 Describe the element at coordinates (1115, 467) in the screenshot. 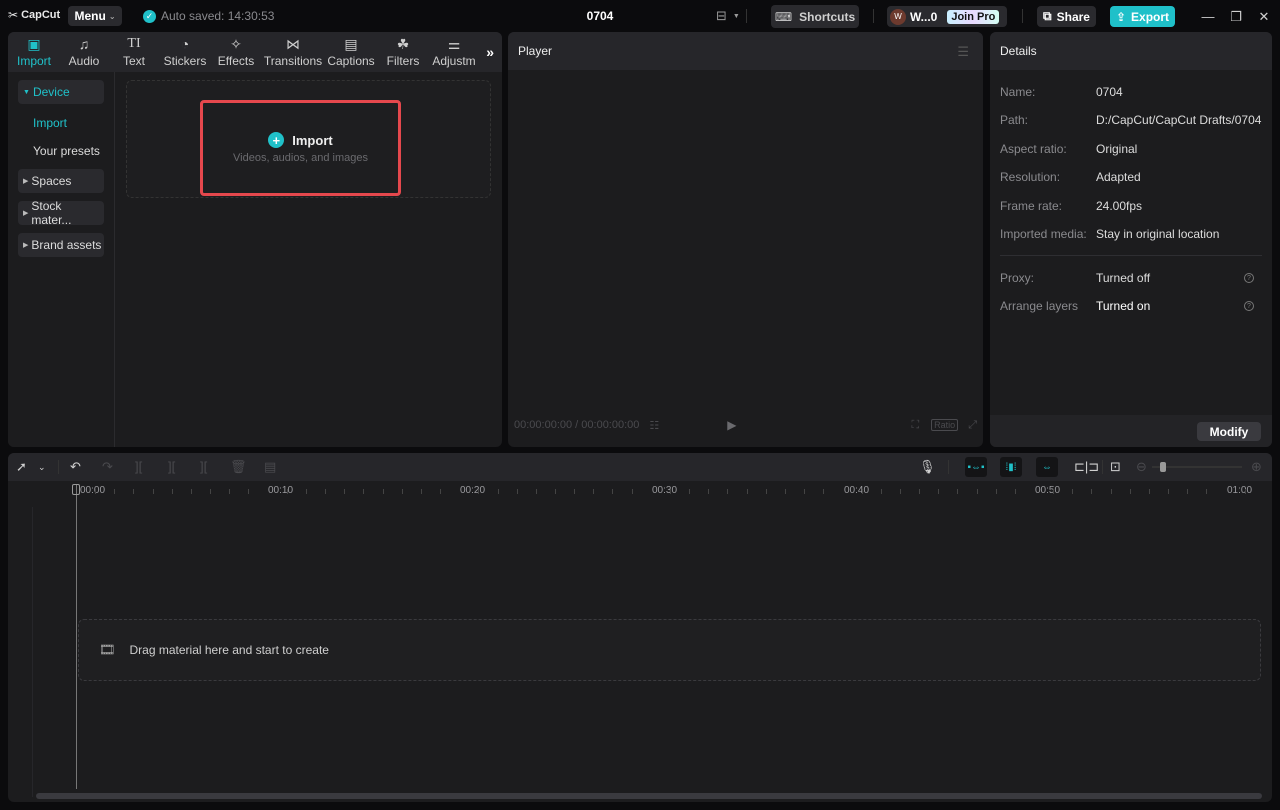

I see `zoom-to-fit-icon: ⊡` at that location.